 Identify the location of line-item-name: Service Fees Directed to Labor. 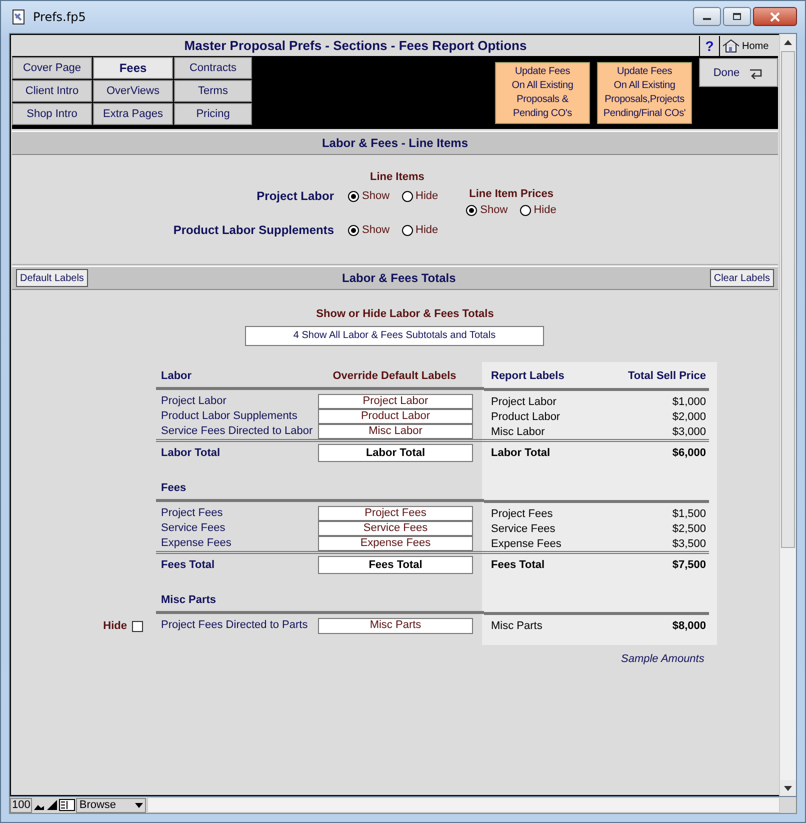
(237, 431).